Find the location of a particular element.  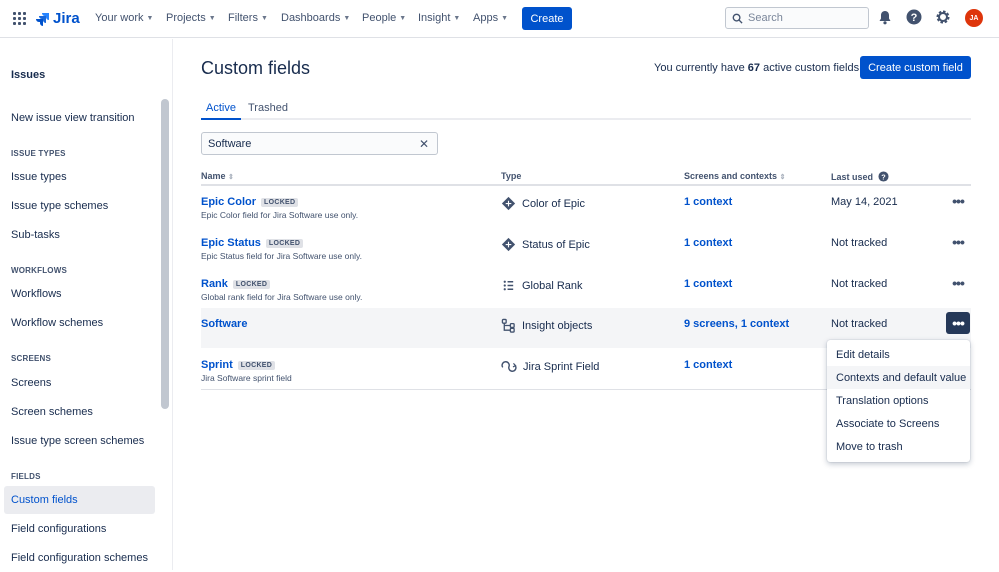

nav-people: People ▼ is located at coordinates (384, 18).